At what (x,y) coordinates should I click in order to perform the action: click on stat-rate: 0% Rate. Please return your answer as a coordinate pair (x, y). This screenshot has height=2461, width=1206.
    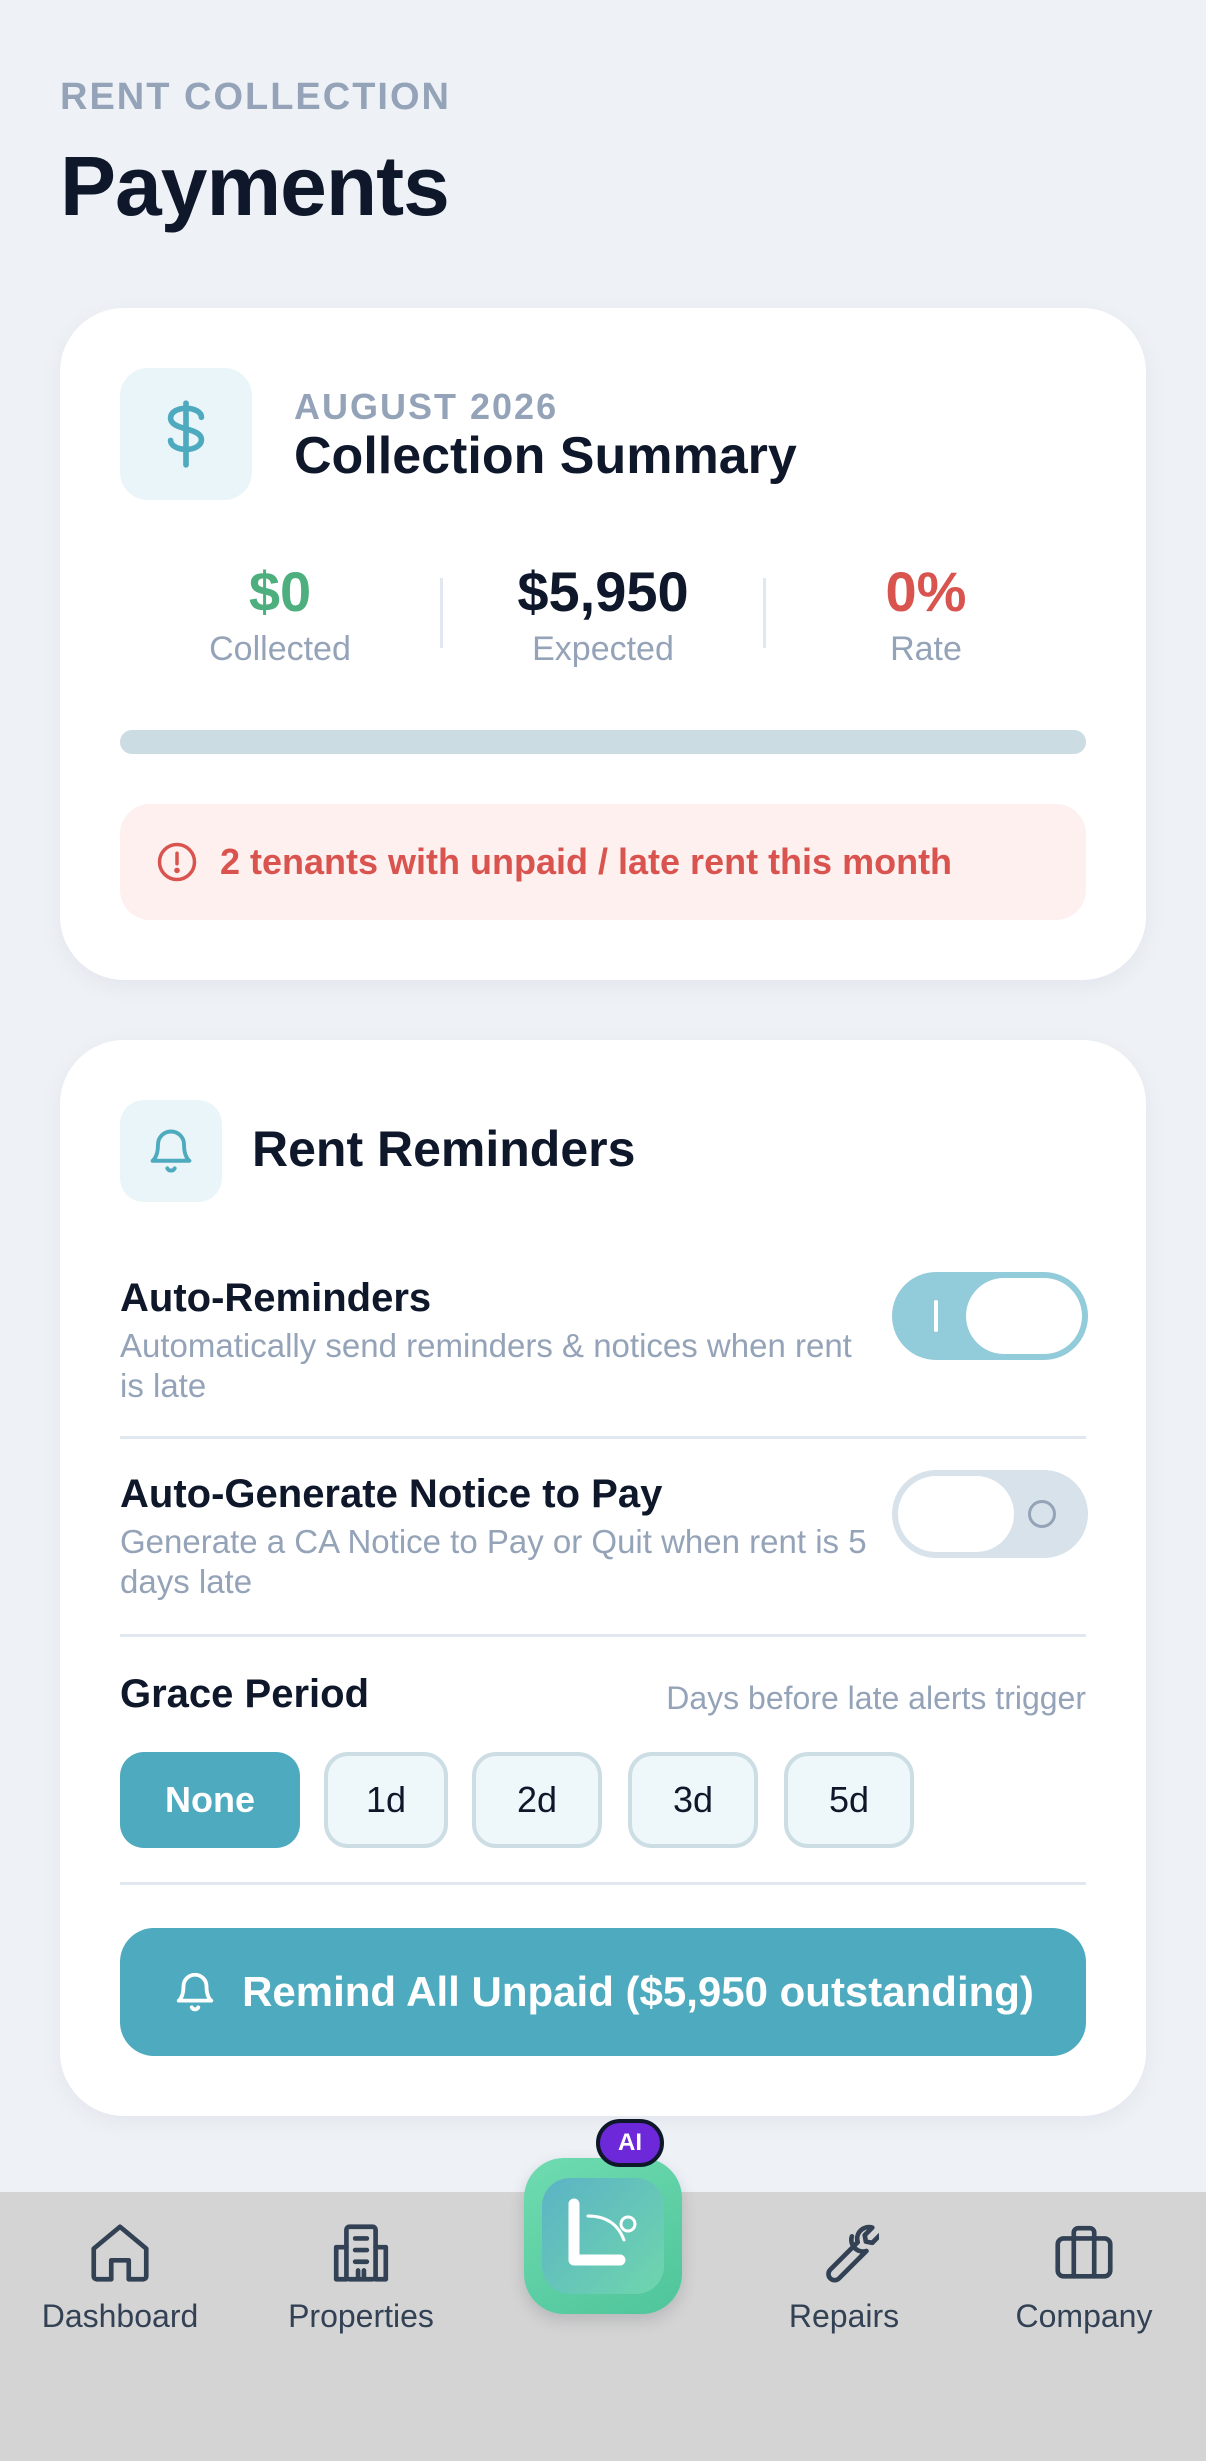
    Looking at the image, I should click on (926, 614).